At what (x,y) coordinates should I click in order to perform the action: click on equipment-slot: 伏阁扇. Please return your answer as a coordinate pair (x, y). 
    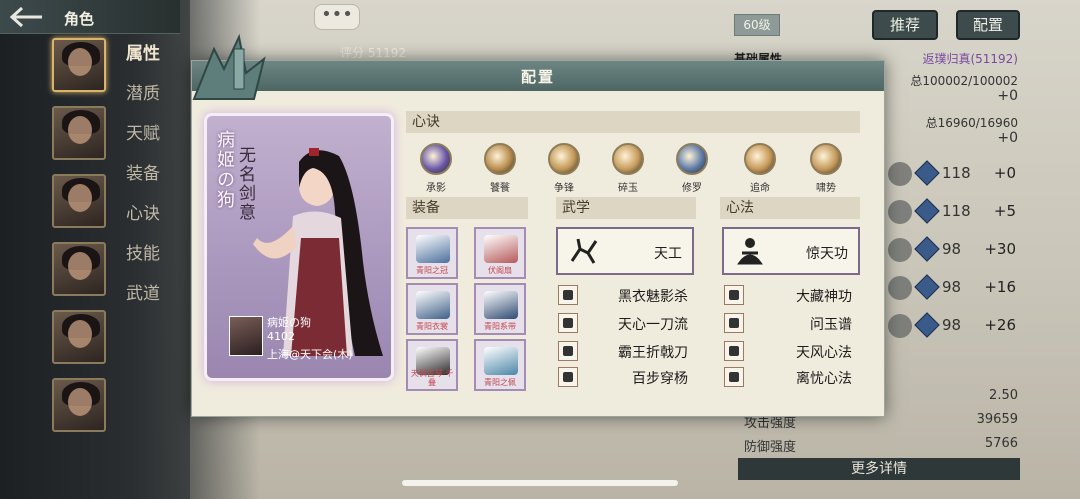
    Looking at the image, I should click on (500, 253).